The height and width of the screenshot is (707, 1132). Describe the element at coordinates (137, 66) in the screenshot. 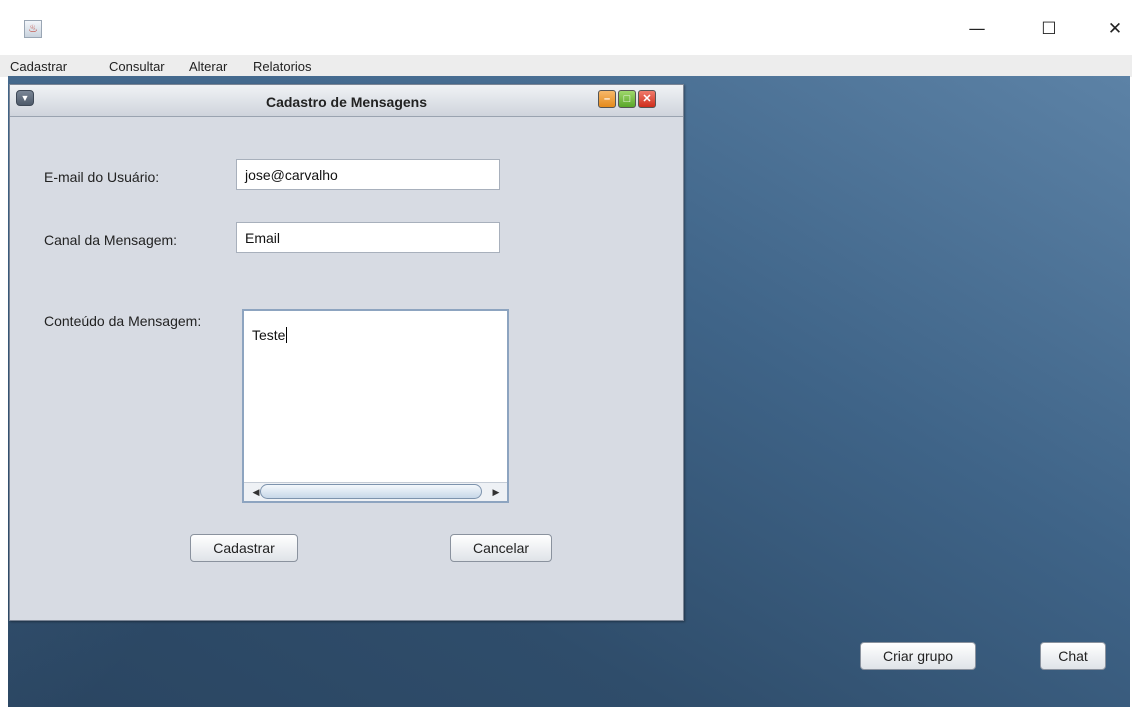

I see `menu-consultar: Consultar` at that location.